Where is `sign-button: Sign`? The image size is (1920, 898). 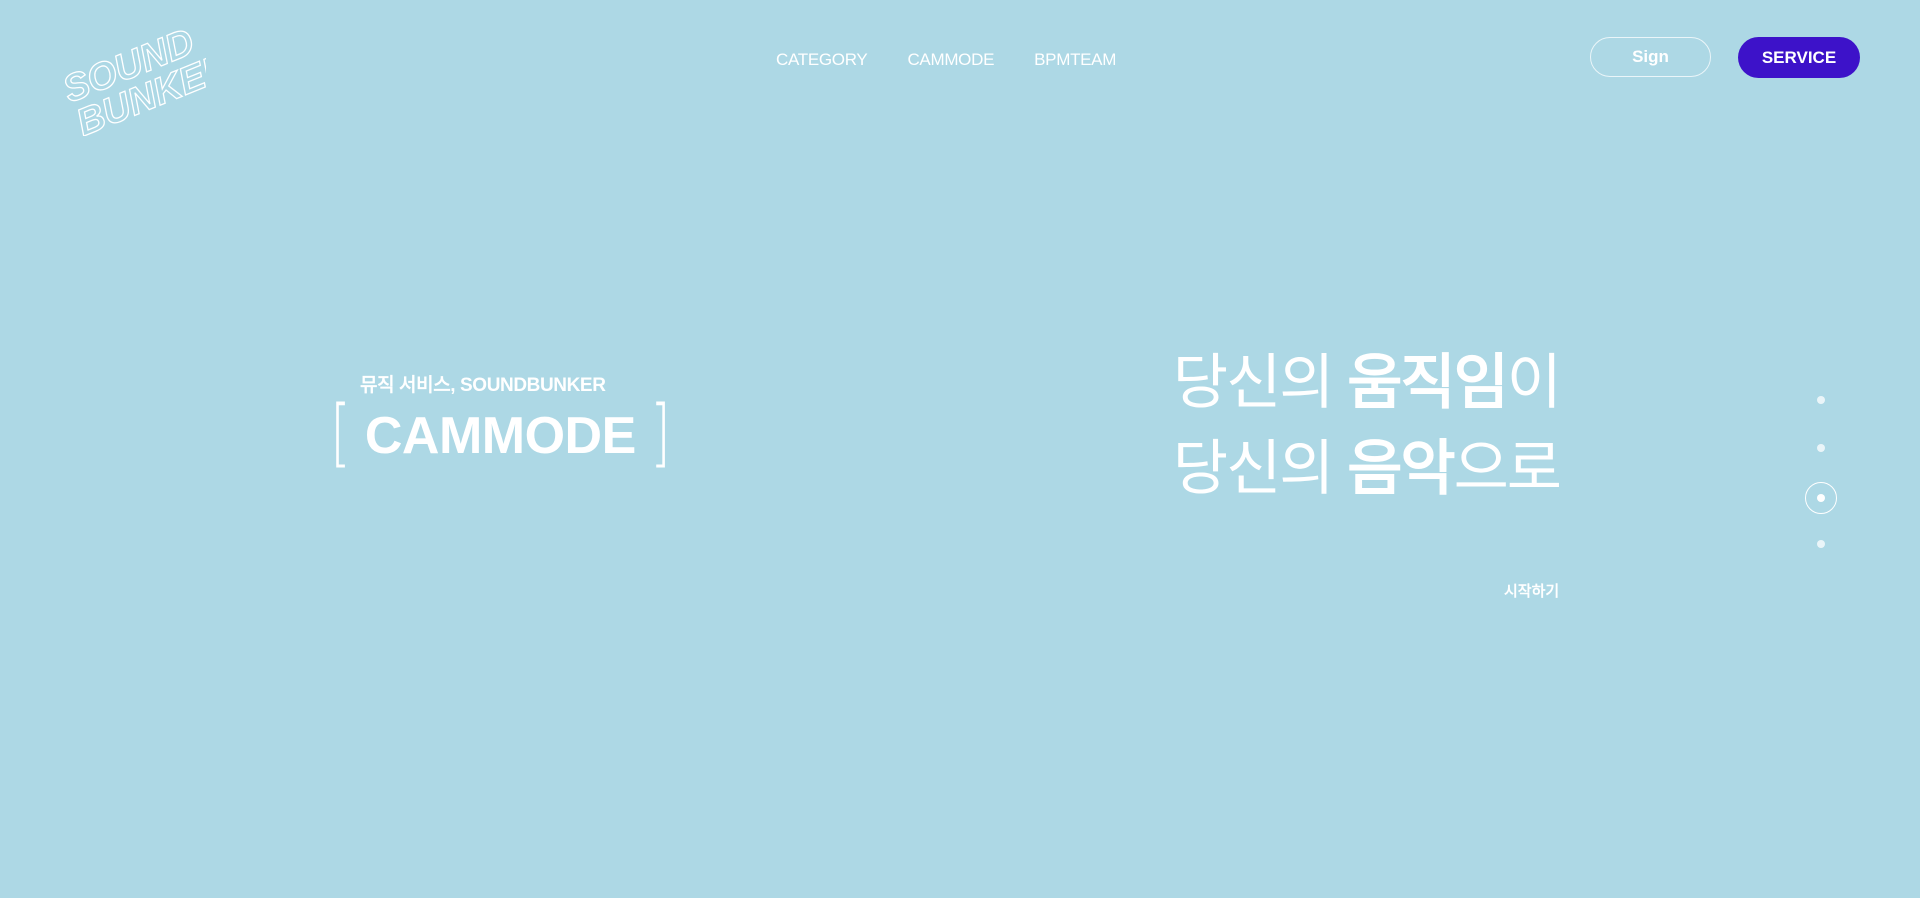
sign-button: Sign is located at coordinates (1650, 57).